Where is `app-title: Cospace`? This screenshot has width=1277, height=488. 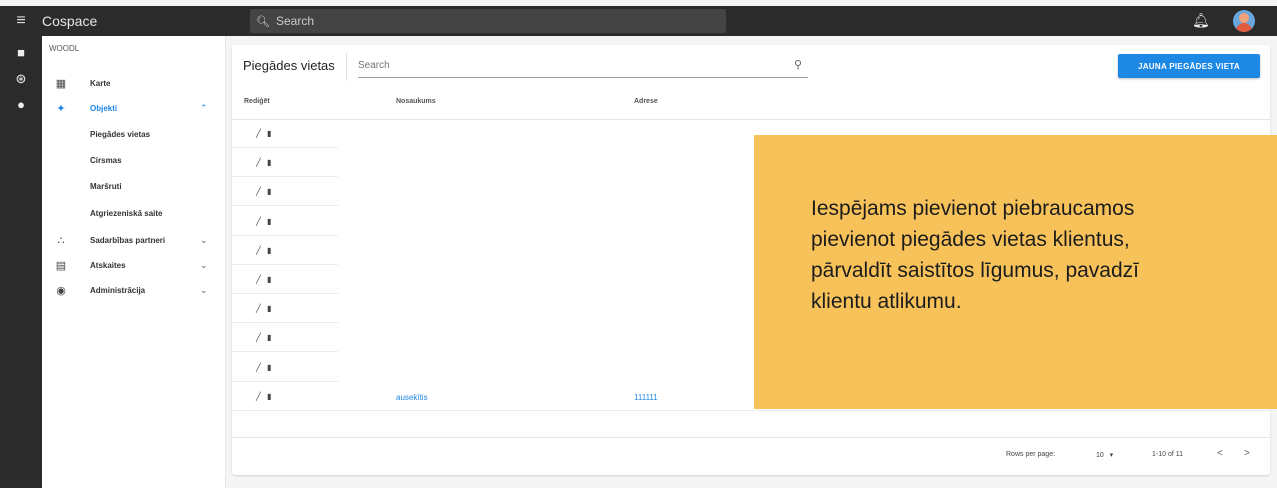 app-title: Cospace is located at coordinates (70, 21).